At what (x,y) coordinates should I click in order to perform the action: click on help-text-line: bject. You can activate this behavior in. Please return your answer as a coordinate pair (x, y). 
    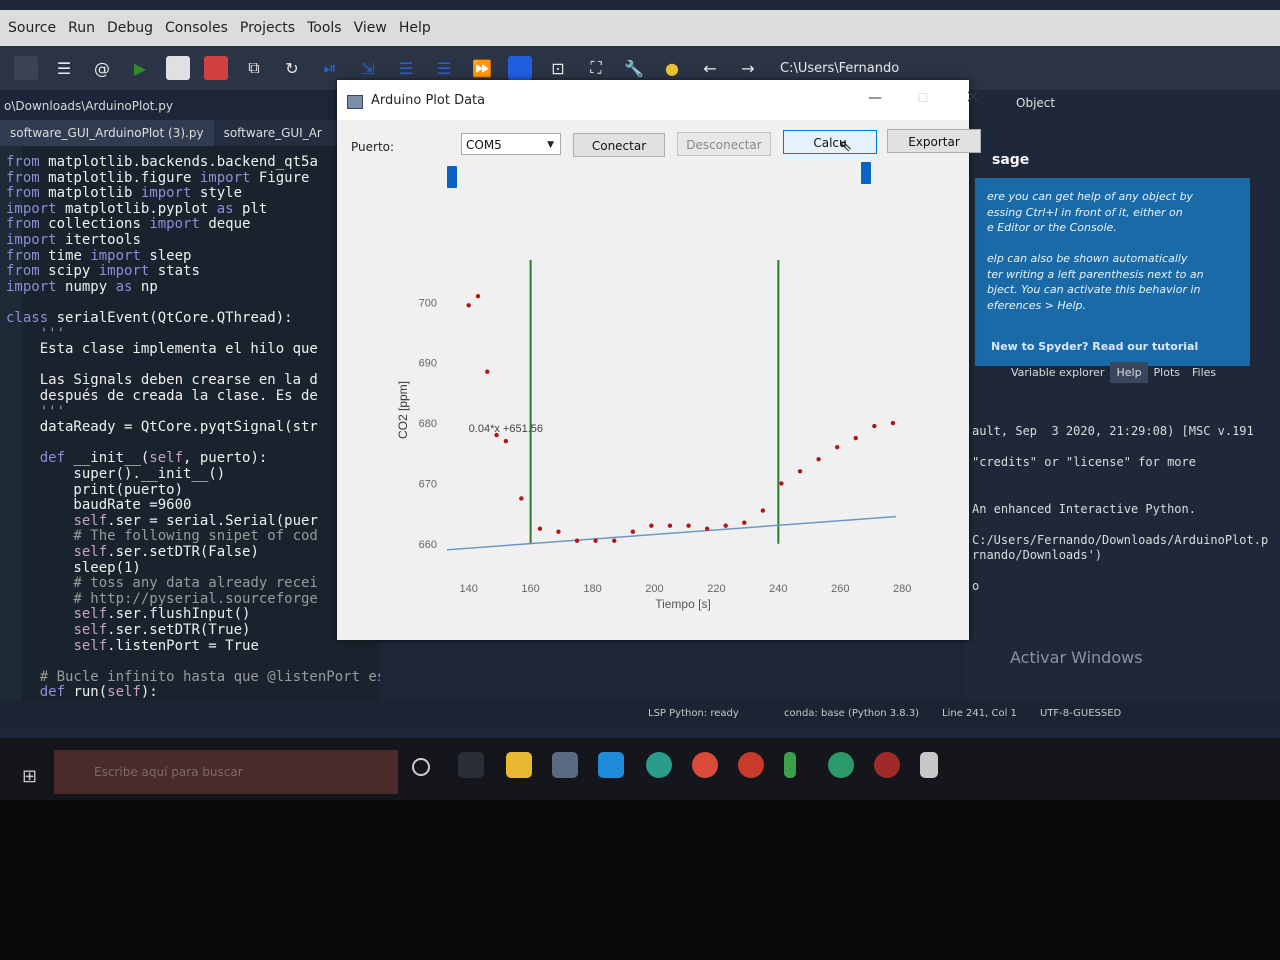
    Looking at the image, I should click on (1094, 289).